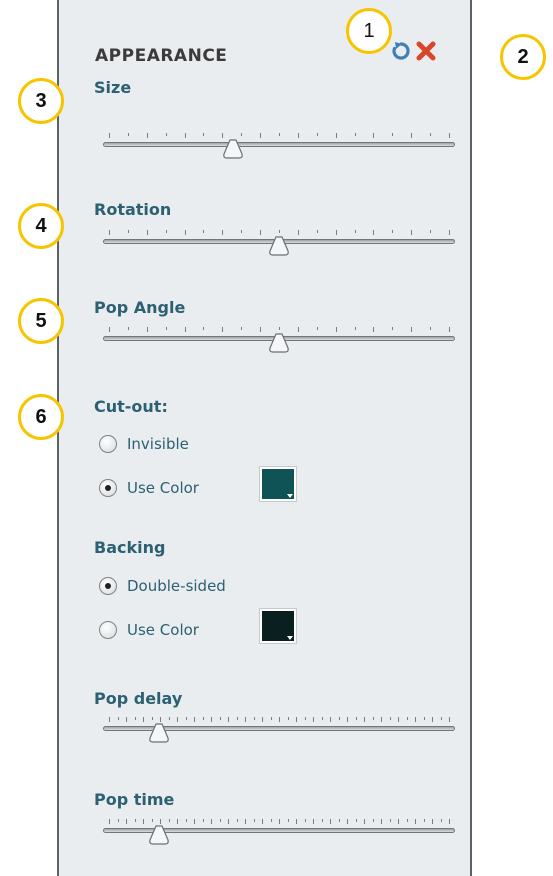 Image resolution: width=553 pixels, height=876 pixels. Describe the element at coordinates (401, 51) in the screenshot. I see `reset-icon` at that location.